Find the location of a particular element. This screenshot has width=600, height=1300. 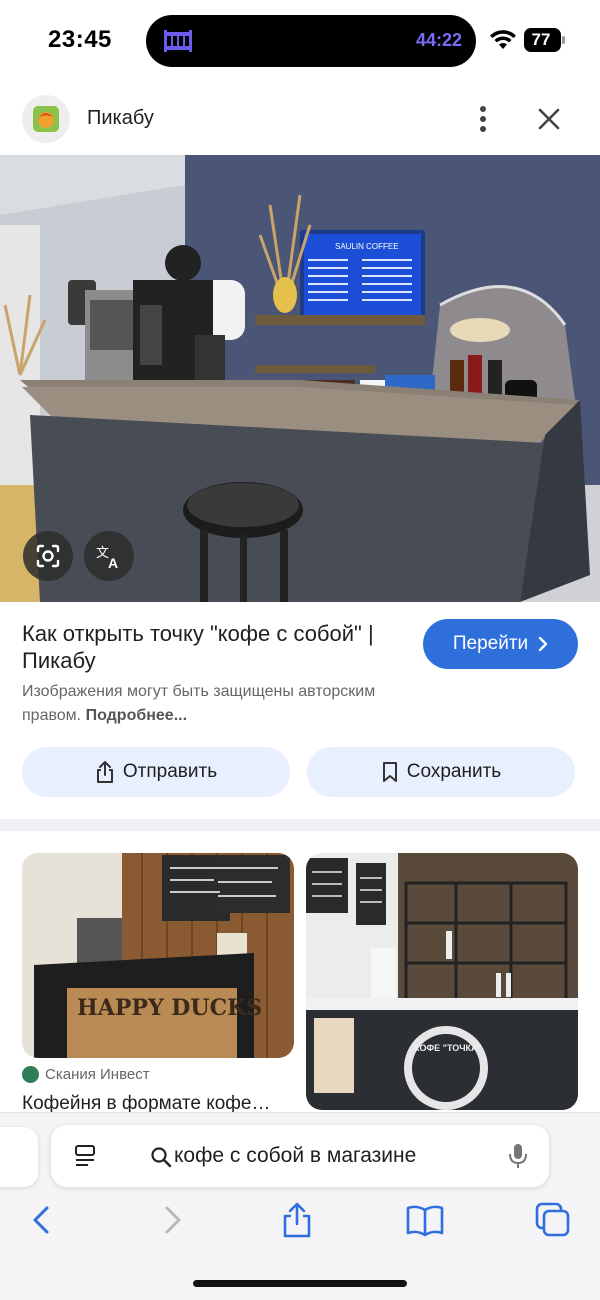

go-button: Перейти is located at coordinates (500, 644).